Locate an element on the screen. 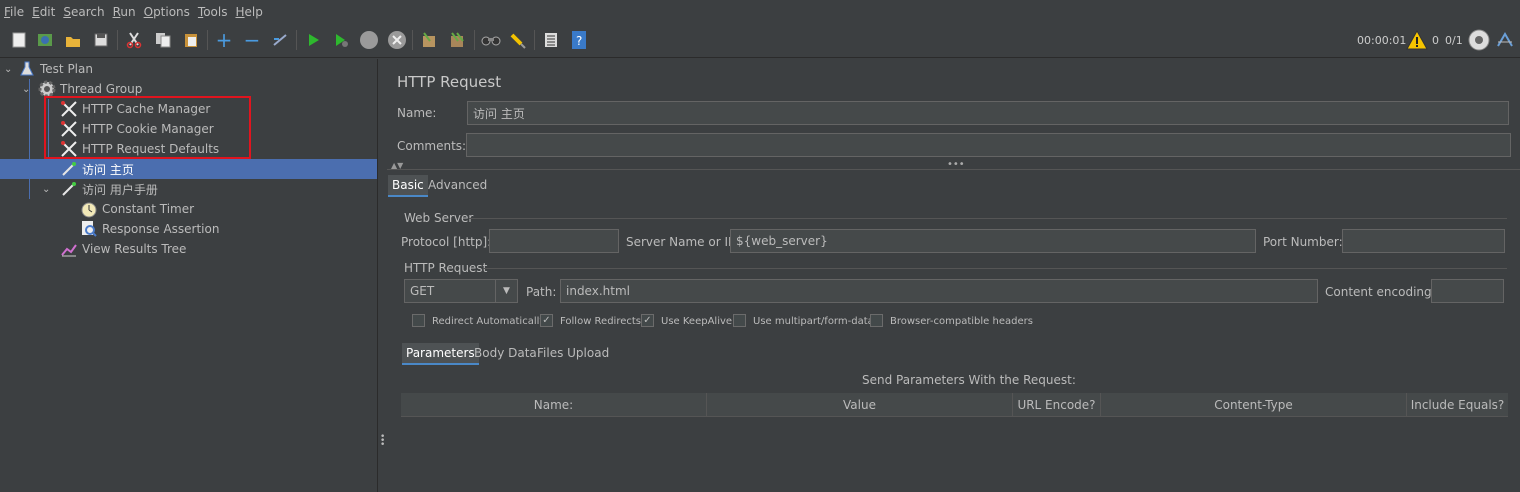 The width and height of the screenshot is (1520, 492). tree-node-label: Constant Timer is located at coordinates (148, 209).